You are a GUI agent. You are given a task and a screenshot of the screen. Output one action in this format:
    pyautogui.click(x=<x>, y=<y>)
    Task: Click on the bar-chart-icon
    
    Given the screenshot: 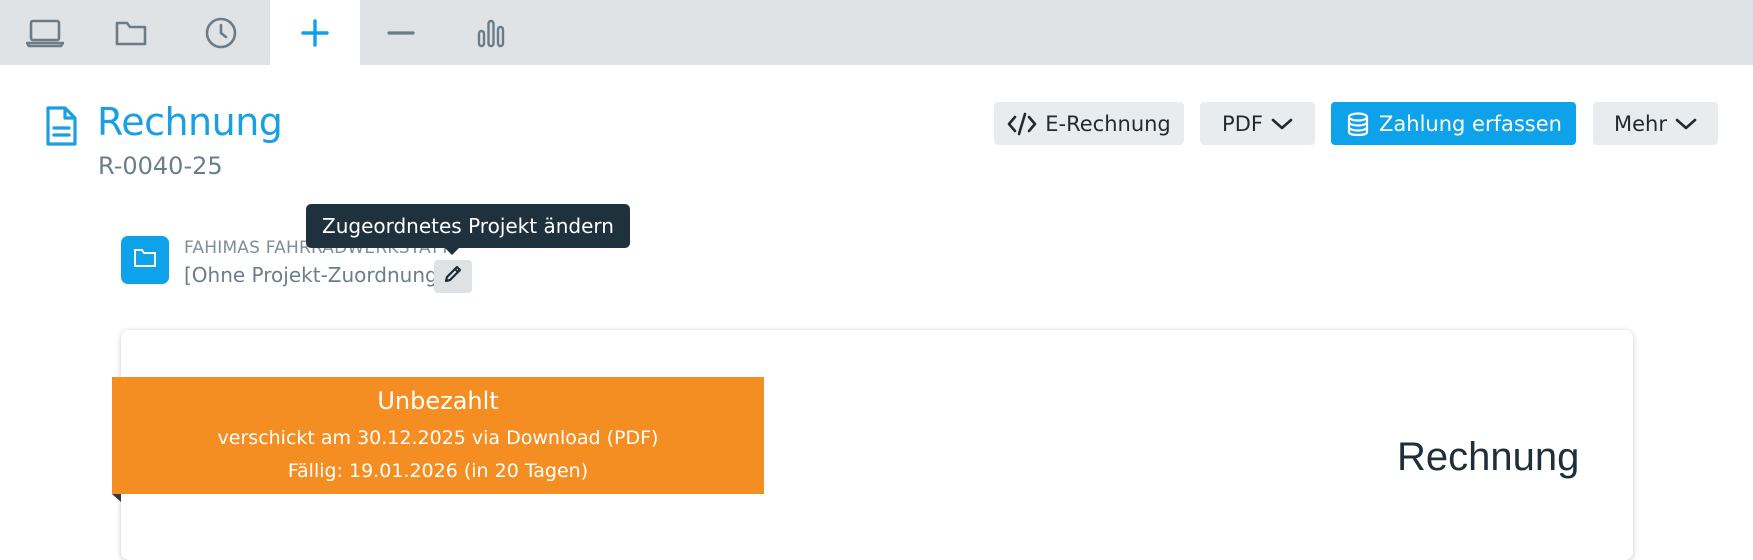 What is the action you would take?
    pyautogui.click(x=491, y=33)
    